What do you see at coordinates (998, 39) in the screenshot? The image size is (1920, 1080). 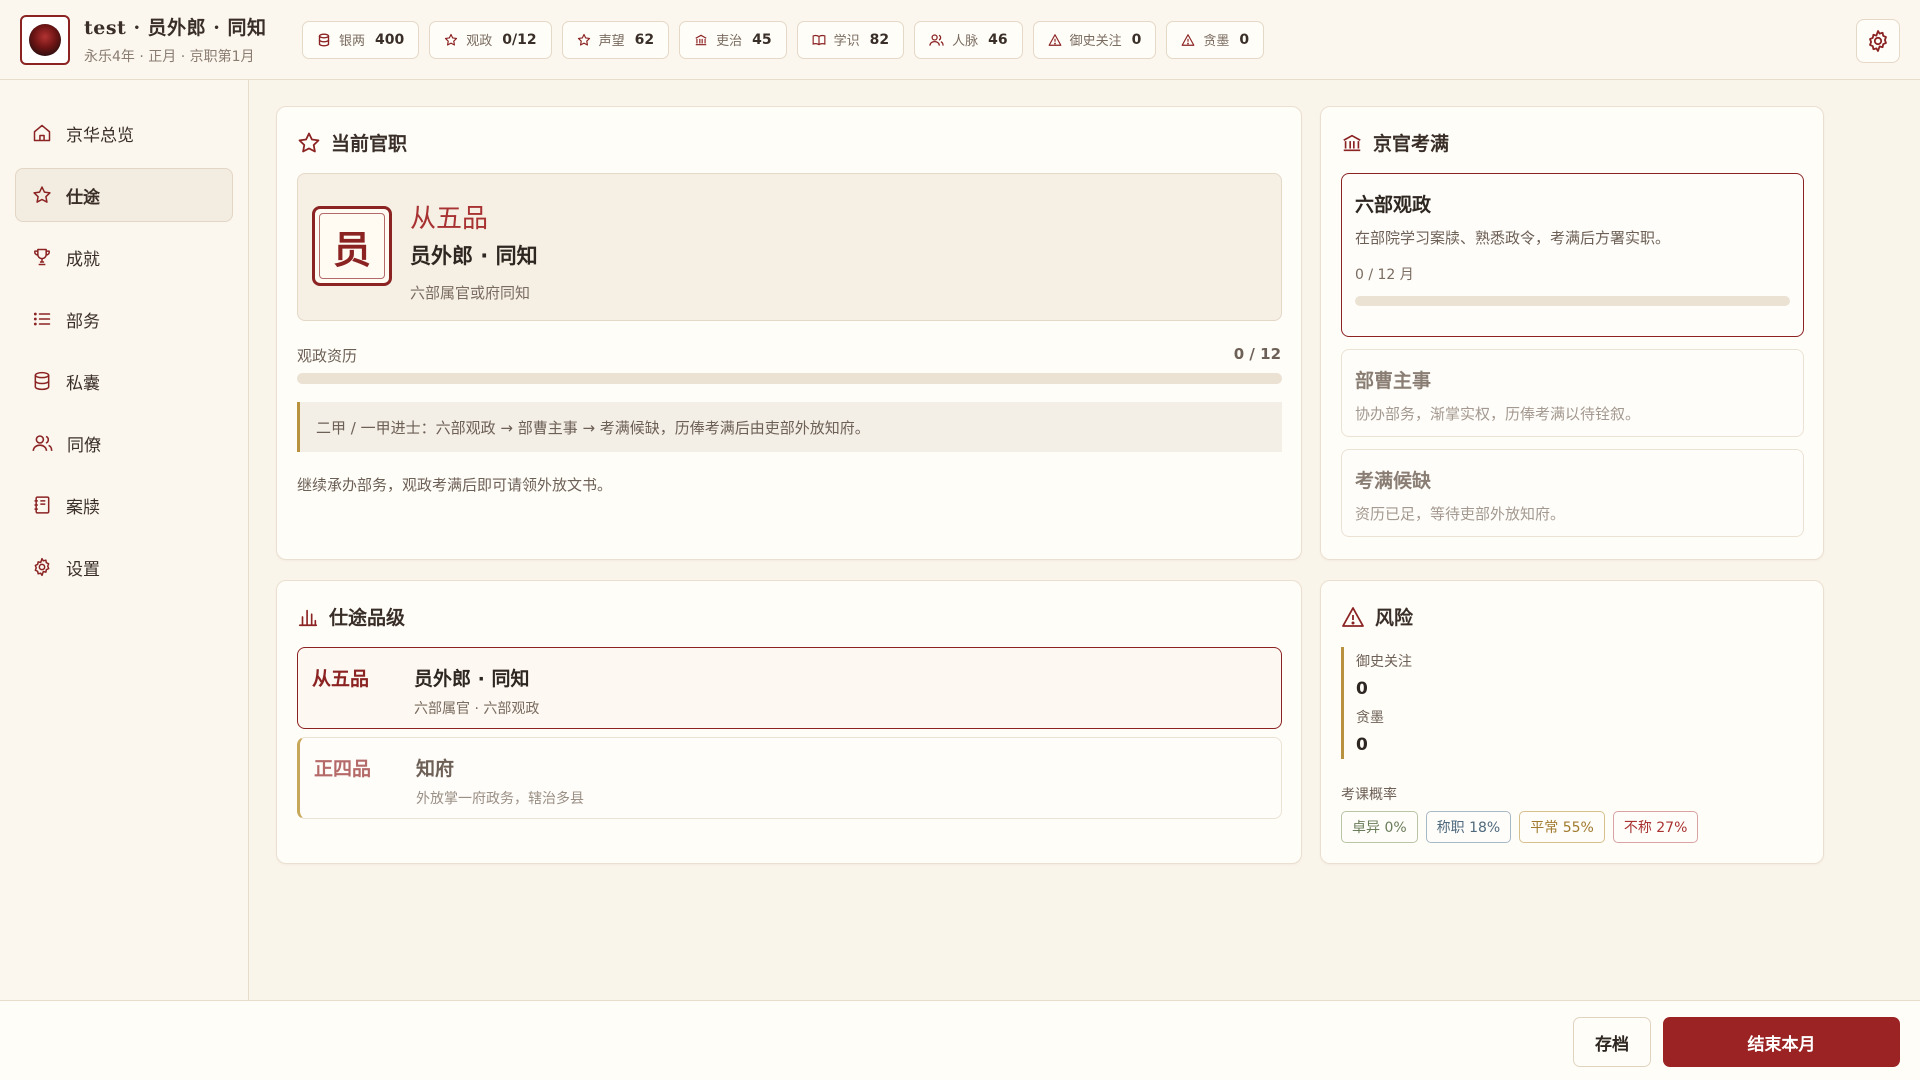 I see `stat-value: 46` at bounding box center [998, 39].